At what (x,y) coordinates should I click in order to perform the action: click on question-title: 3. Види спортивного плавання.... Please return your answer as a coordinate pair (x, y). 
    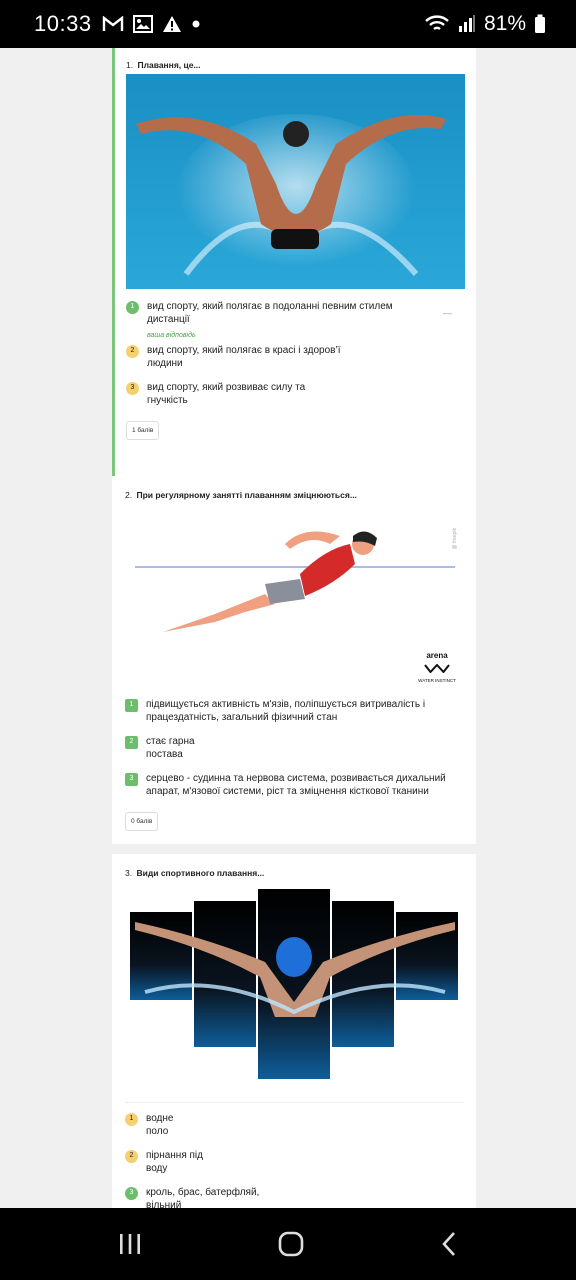
    Looking at the image, I should click on (195, 873).